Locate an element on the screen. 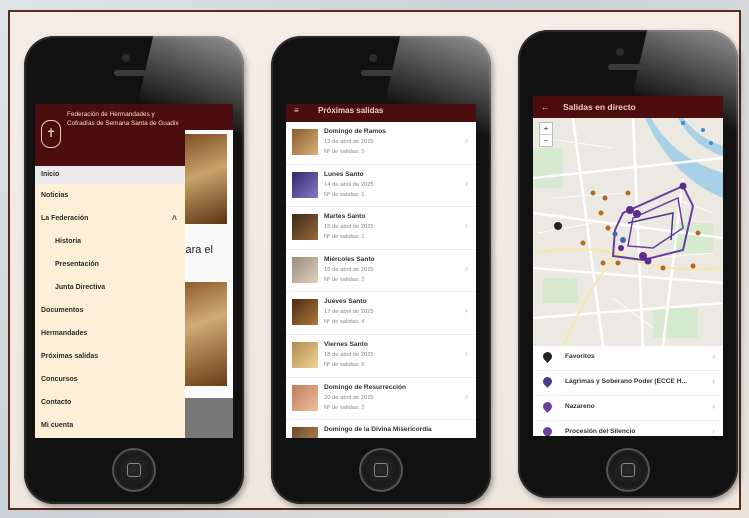 The width and height of the screenshot is (749, 518). zoom-in-button: + is located at coordinates (546, 129).